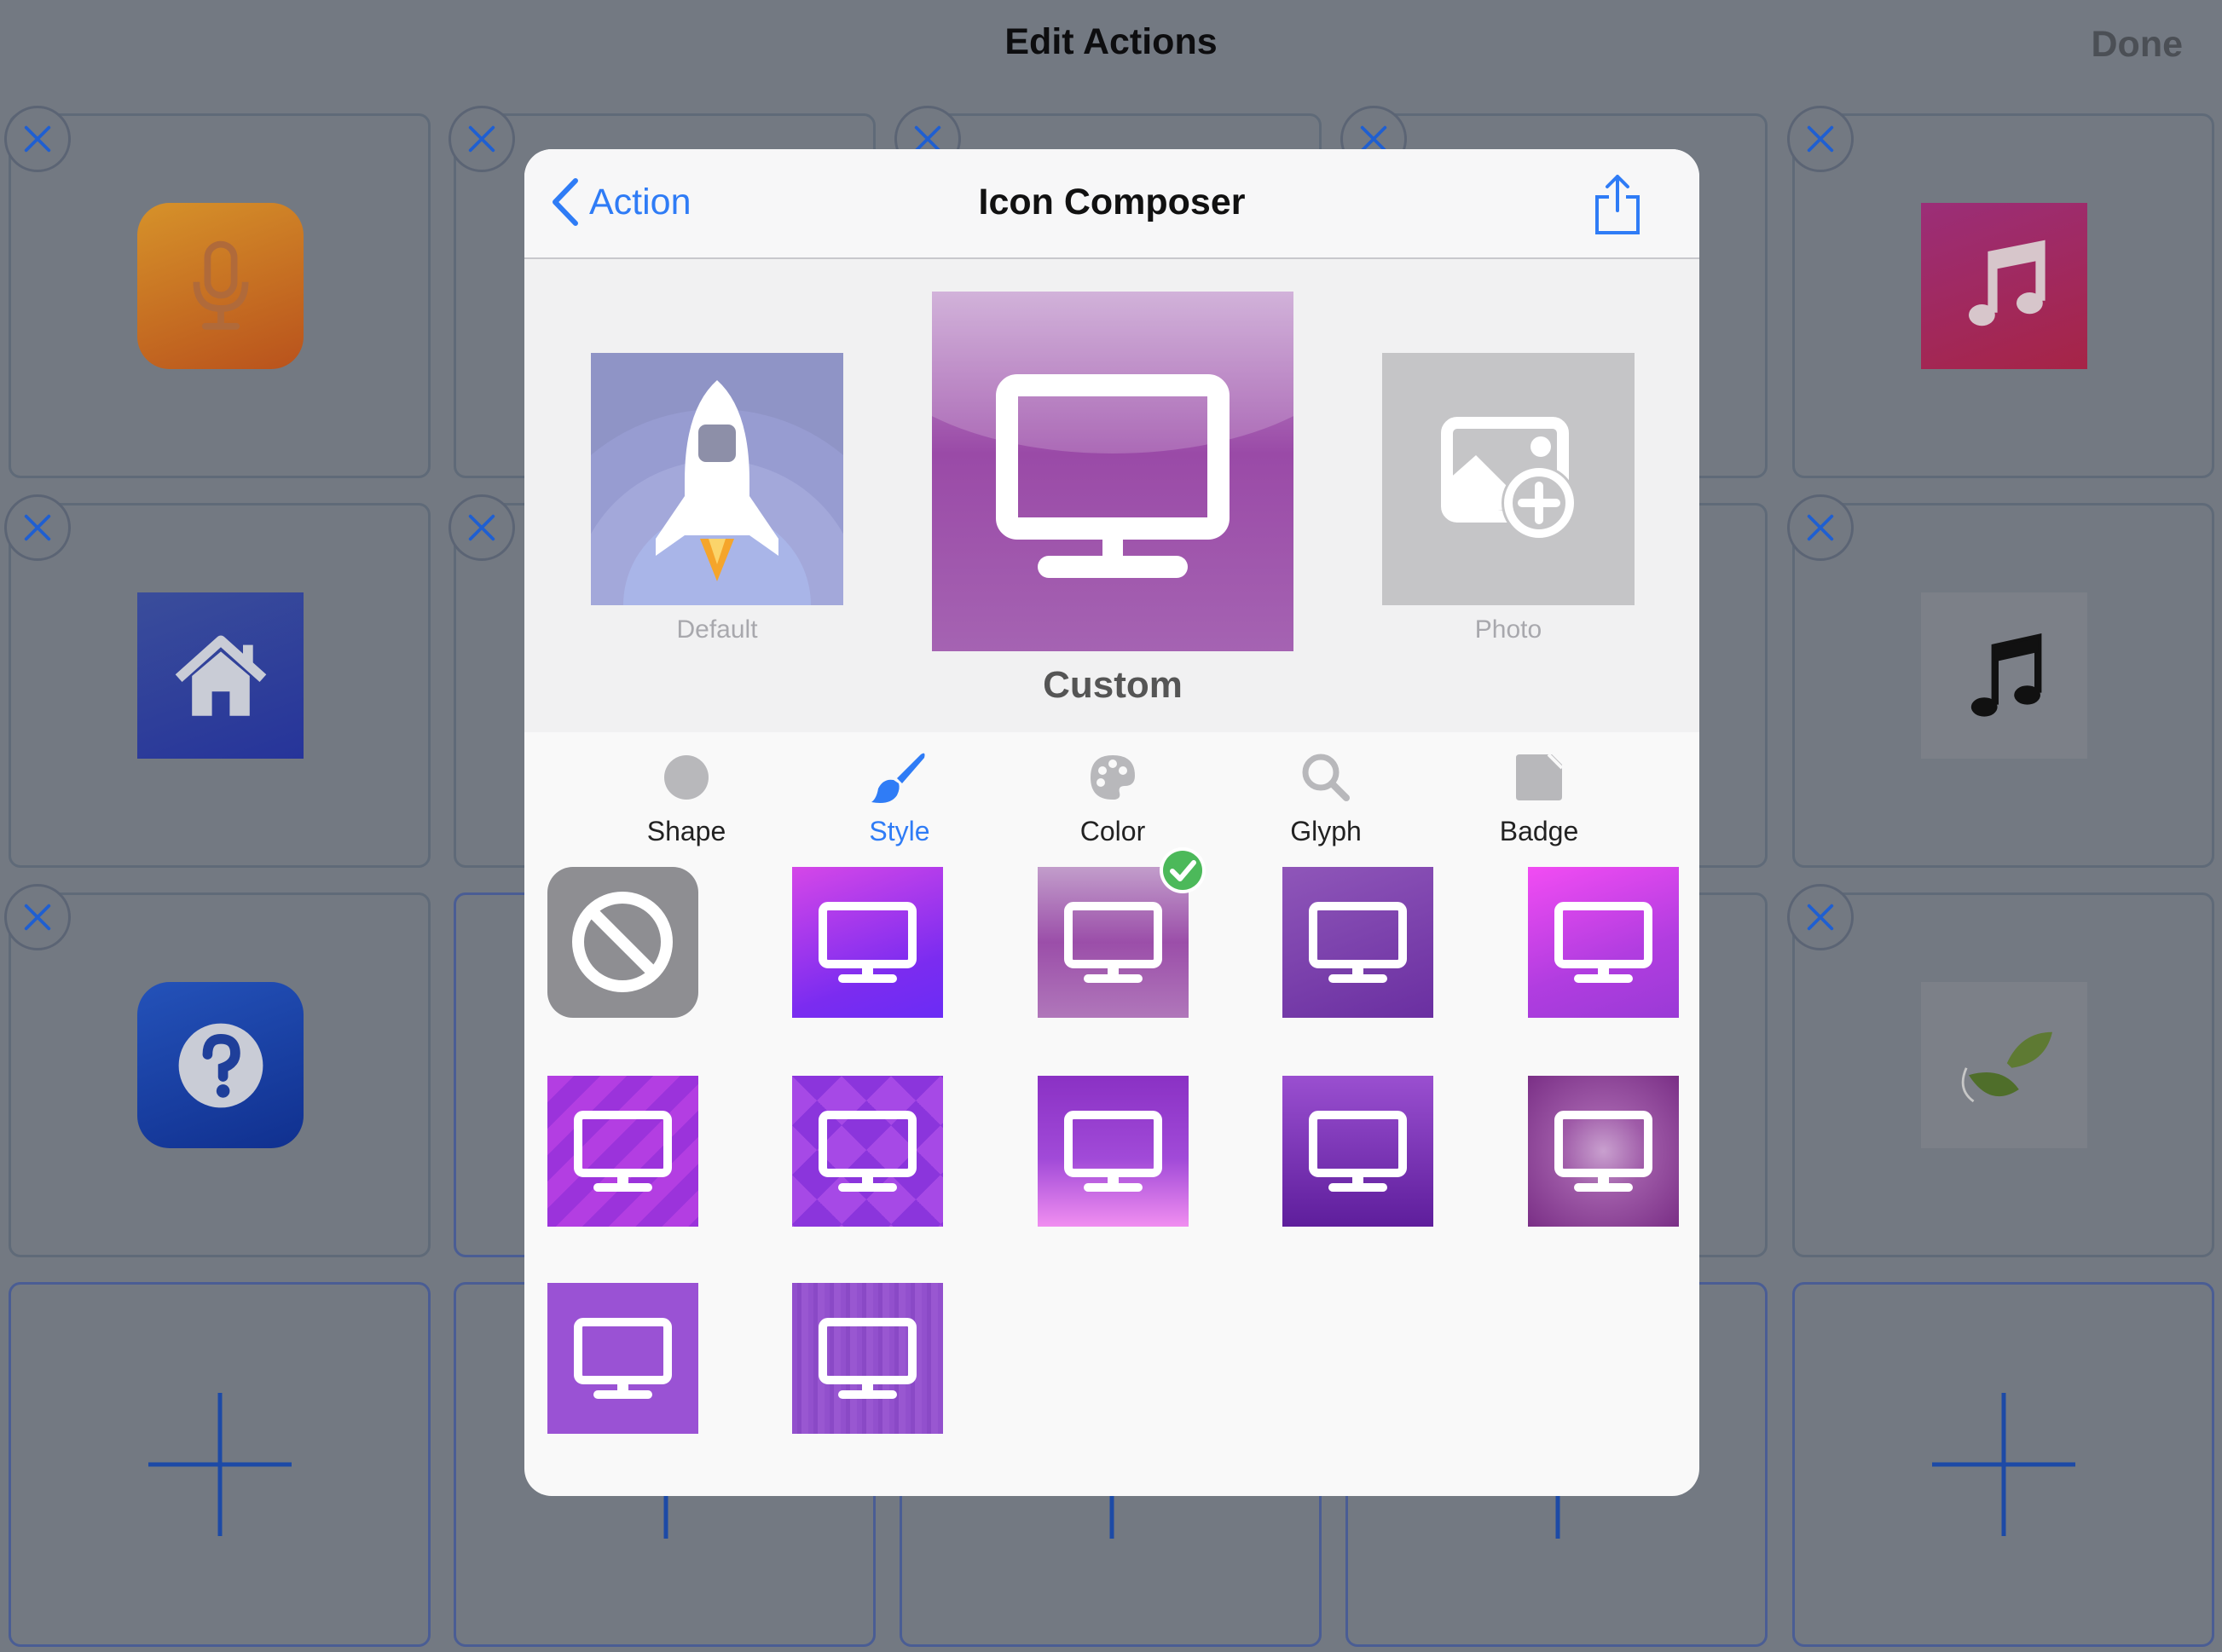 This screenshot has height=1652, width=2222. What do you see at coordinates (2004, 286) in the screenshot?
I see `music-note-icon` at bounding box center [2004, 286].